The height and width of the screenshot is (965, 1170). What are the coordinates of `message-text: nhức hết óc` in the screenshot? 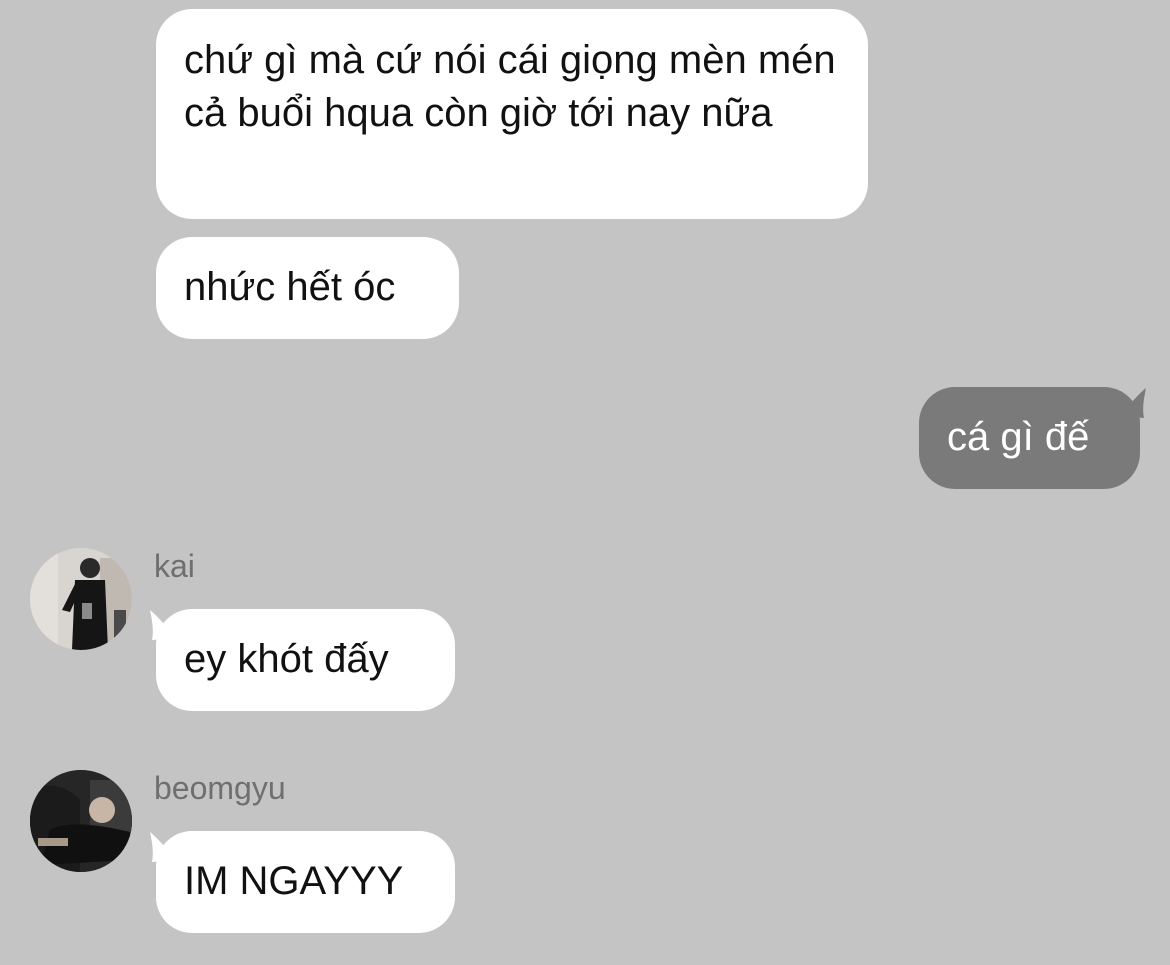 It's located at (290, 287).